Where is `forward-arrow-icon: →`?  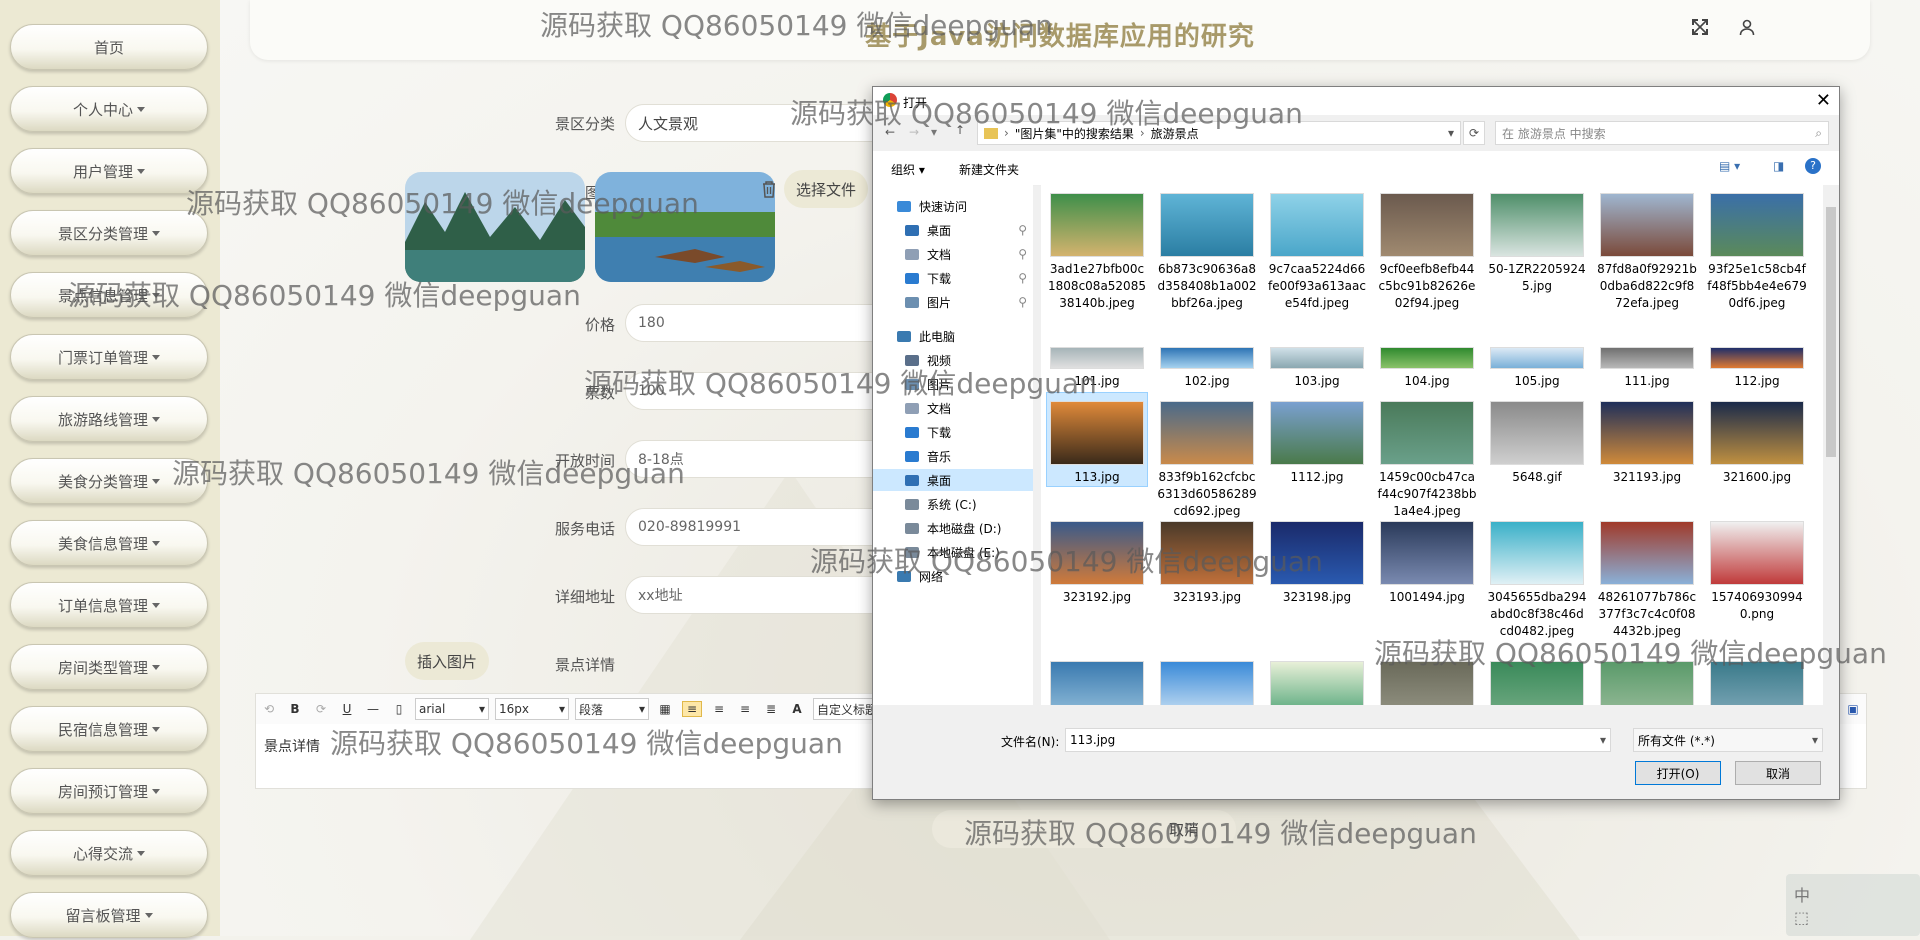
forward-arrow-icon: → is located at coordinates (914, 132).